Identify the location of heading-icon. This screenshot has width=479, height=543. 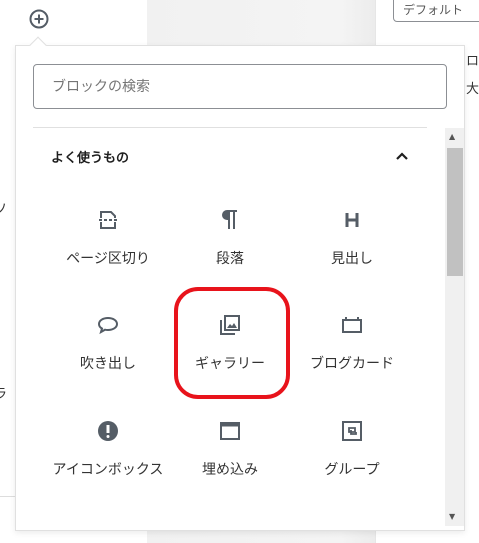
(352, 220).